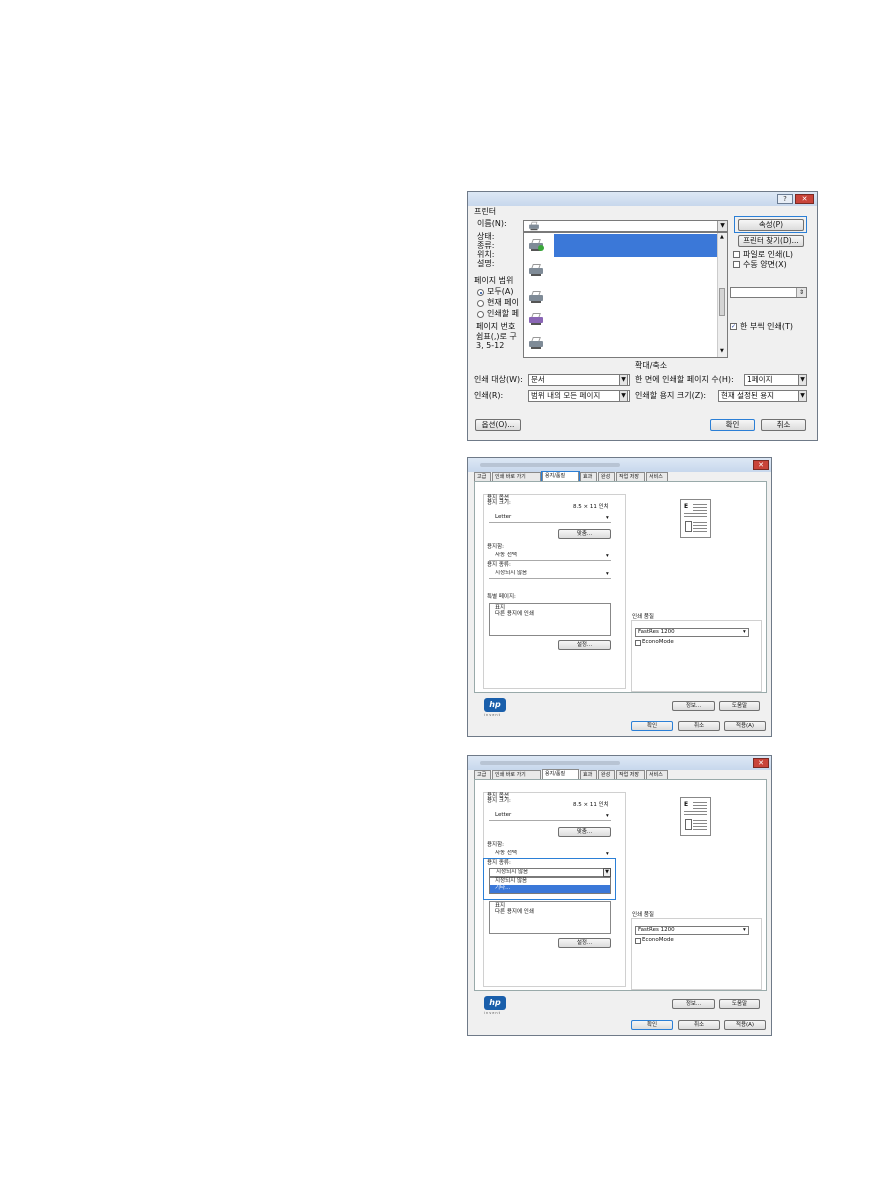  What do you see at coordinates (625, 226) in the screenshot?
I see `printer-name-combo: ▼` at bounding box center [625, 226].